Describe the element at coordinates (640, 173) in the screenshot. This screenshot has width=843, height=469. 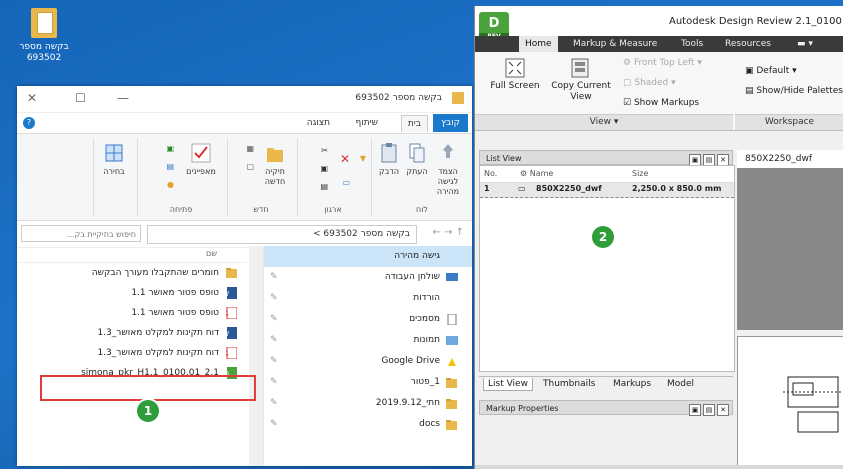
I see `column-size: Size` at that location.